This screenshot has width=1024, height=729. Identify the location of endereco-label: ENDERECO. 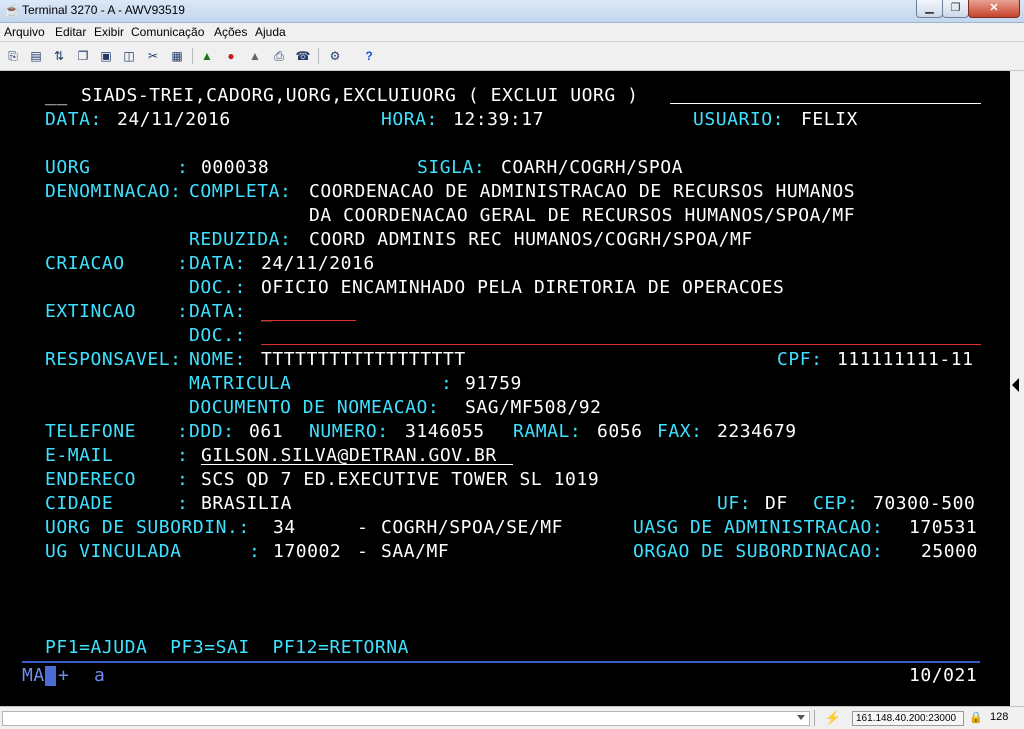
(91, 479).